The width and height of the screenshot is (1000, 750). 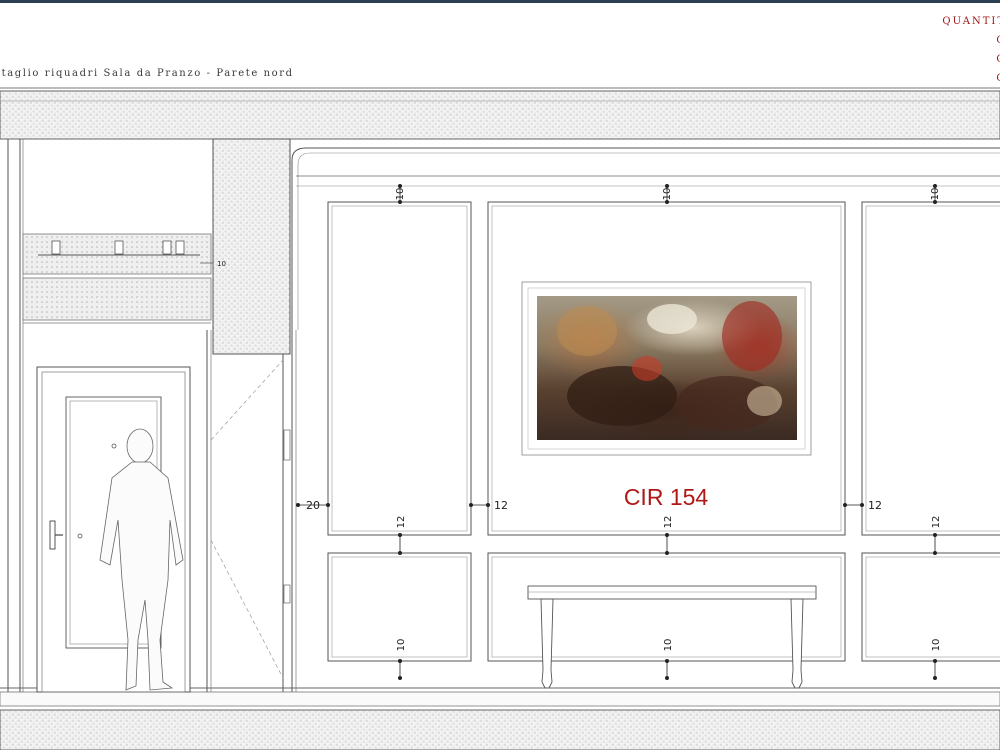 I want to click on dim-bottom-center: 10, so click(x=668, y=645).